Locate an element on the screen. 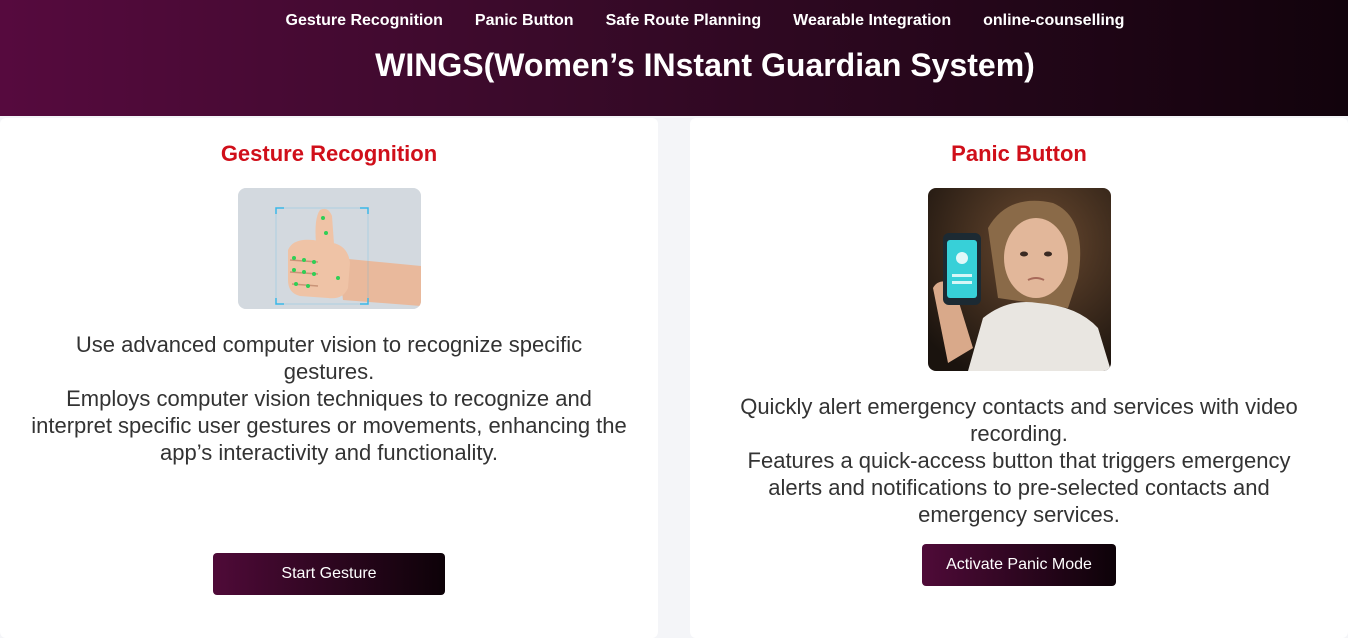  nav-panic-button: Panic Button is located at coordinates (524, 21).